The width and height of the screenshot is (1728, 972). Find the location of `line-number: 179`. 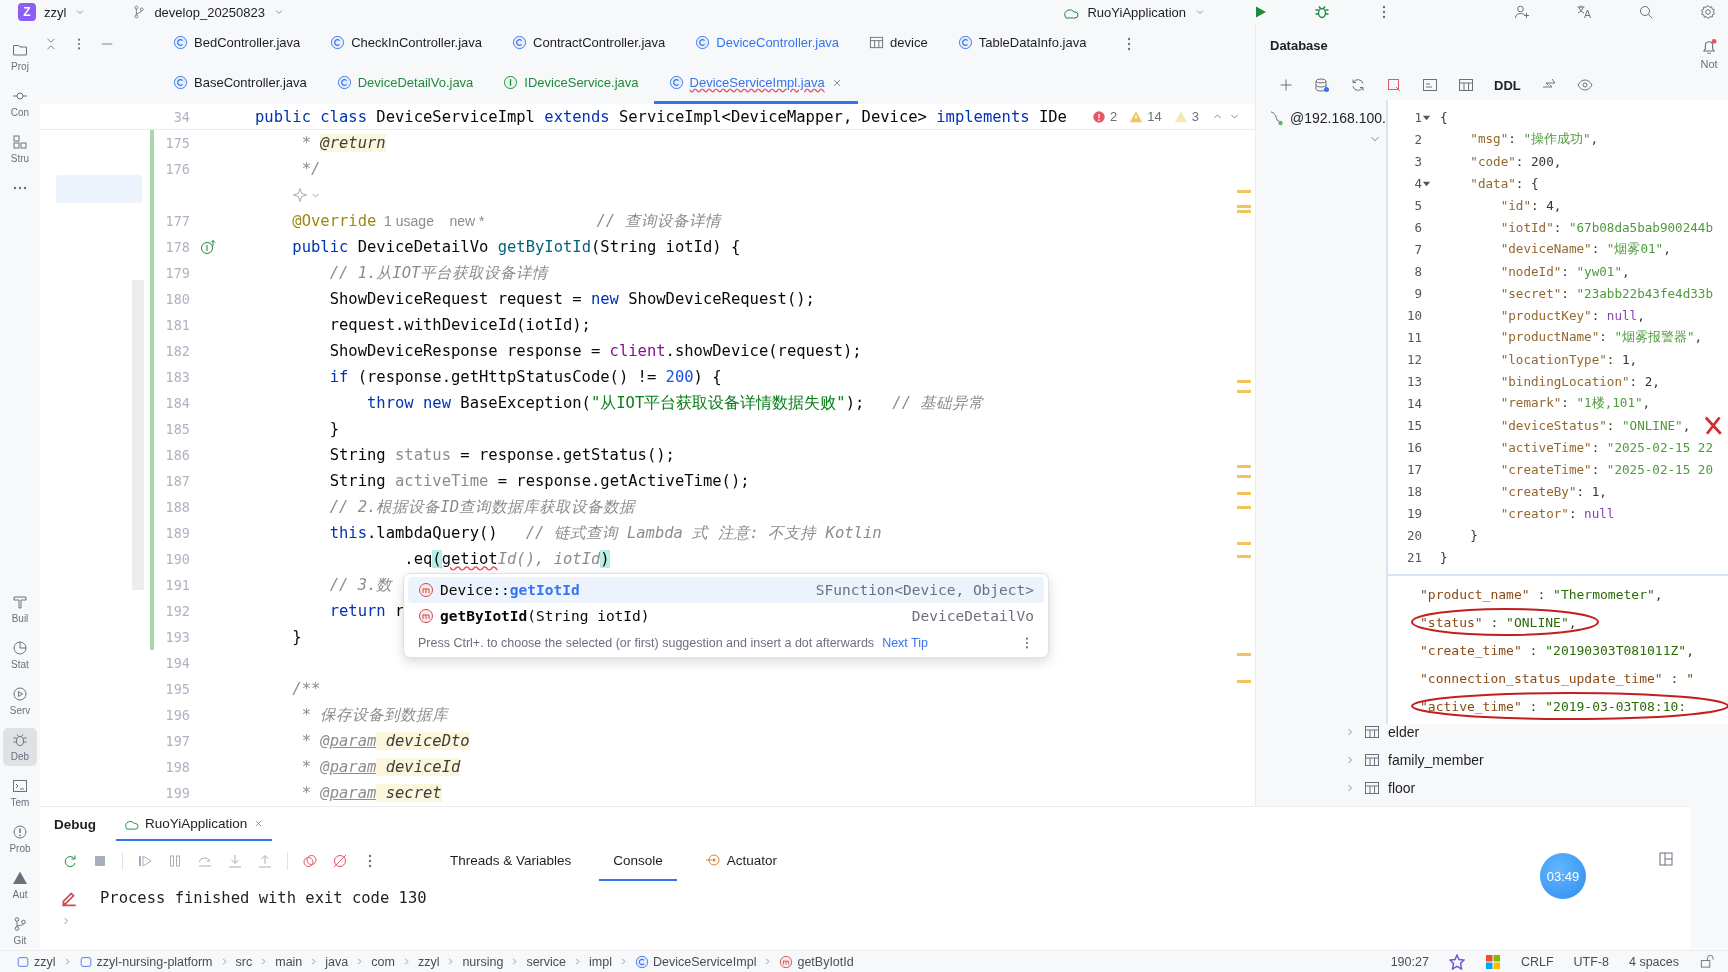

line-number: 179 is located at coordinates (177, 273).